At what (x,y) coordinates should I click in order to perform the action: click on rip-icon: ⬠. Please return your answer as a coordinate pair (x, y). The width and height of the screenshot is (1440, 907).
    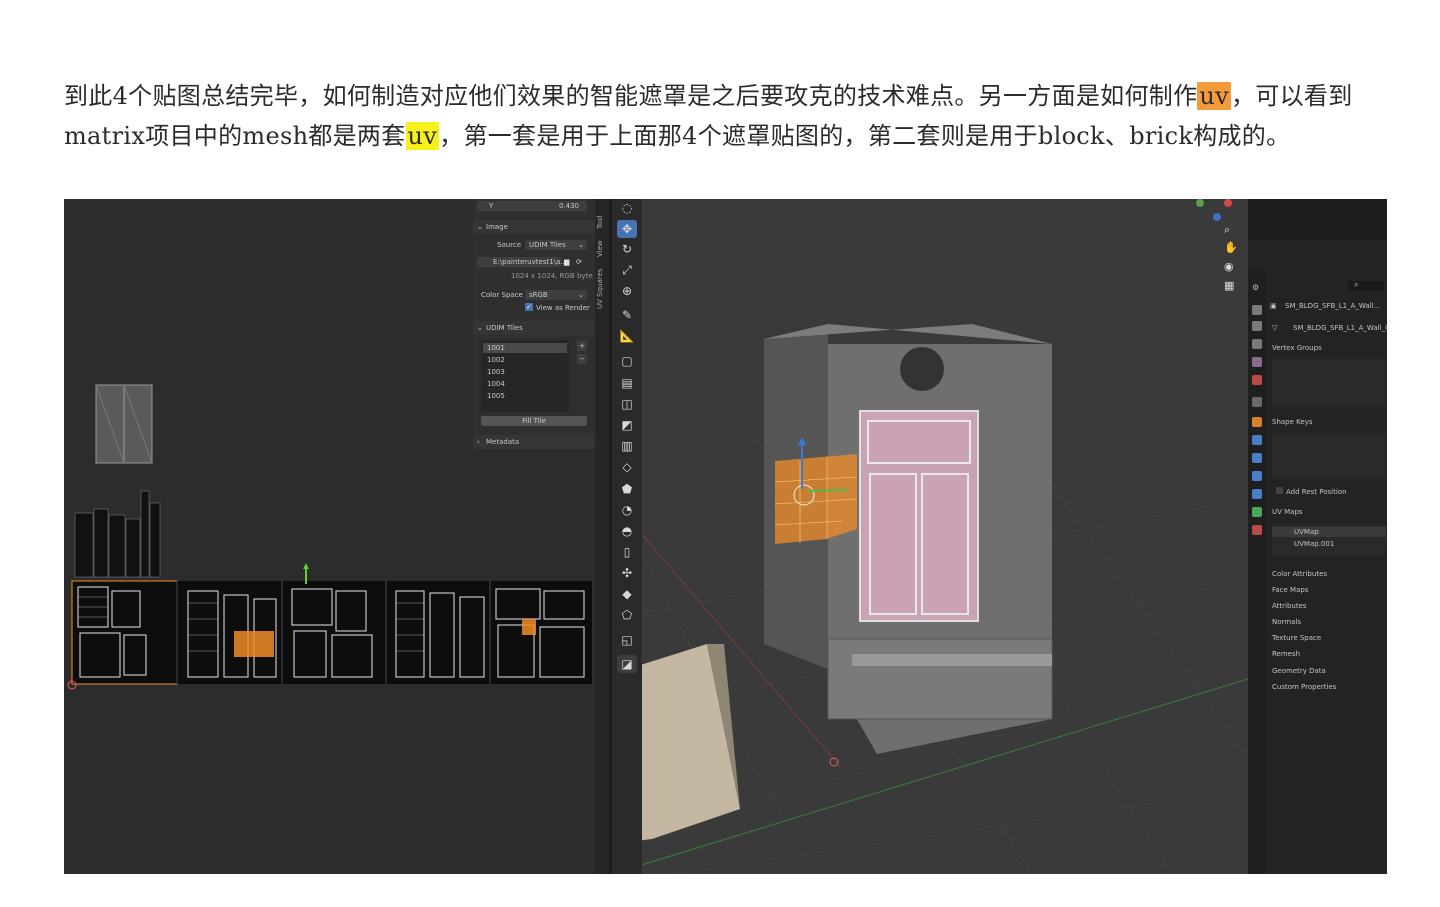
    Looking at the image, I should click on (627, 615).